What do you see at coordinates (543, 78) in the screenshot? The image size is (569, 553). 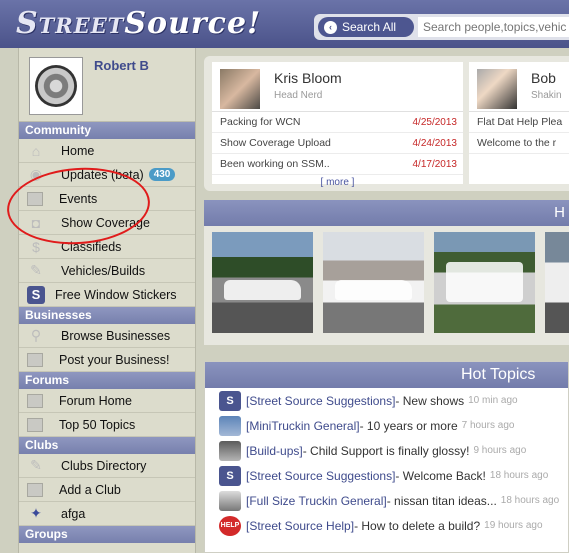 I see `staff-name: Bob` at bounding box center [543, 78].